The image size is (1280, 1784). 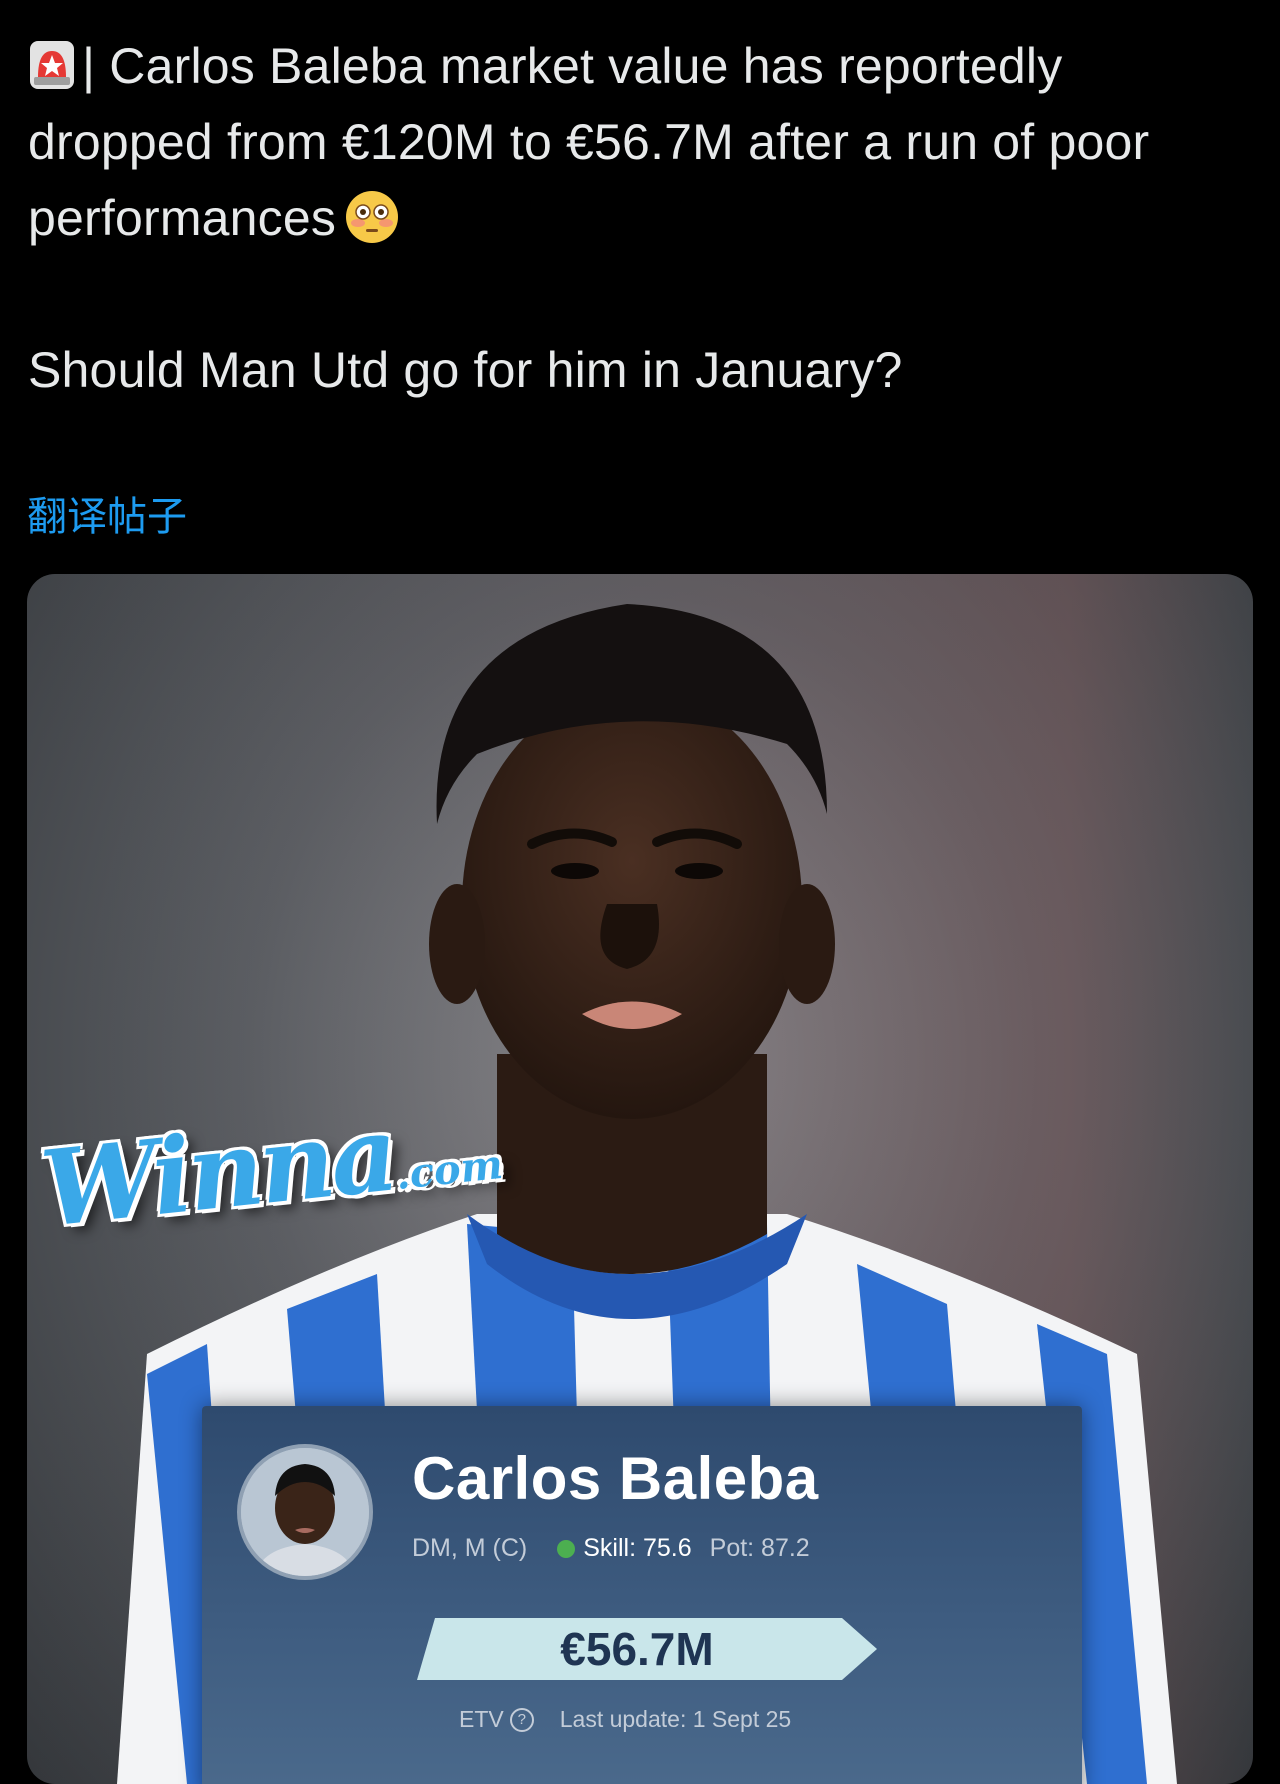 I want to click on help-circle-icon: ?, so click(x=521, y=1719).